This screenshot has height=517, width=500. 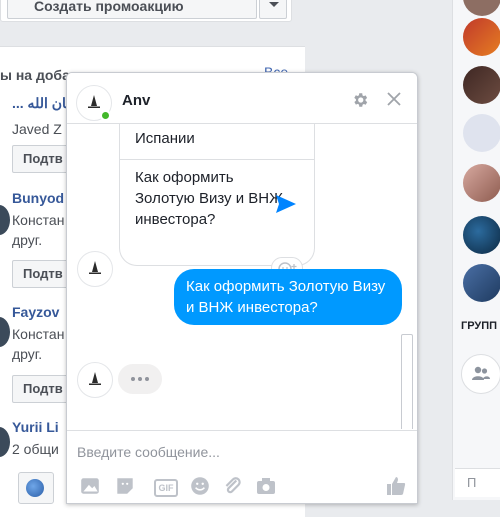 I want to click on create-promo-label: Создать промоакцию, so click(x=109, y=7).